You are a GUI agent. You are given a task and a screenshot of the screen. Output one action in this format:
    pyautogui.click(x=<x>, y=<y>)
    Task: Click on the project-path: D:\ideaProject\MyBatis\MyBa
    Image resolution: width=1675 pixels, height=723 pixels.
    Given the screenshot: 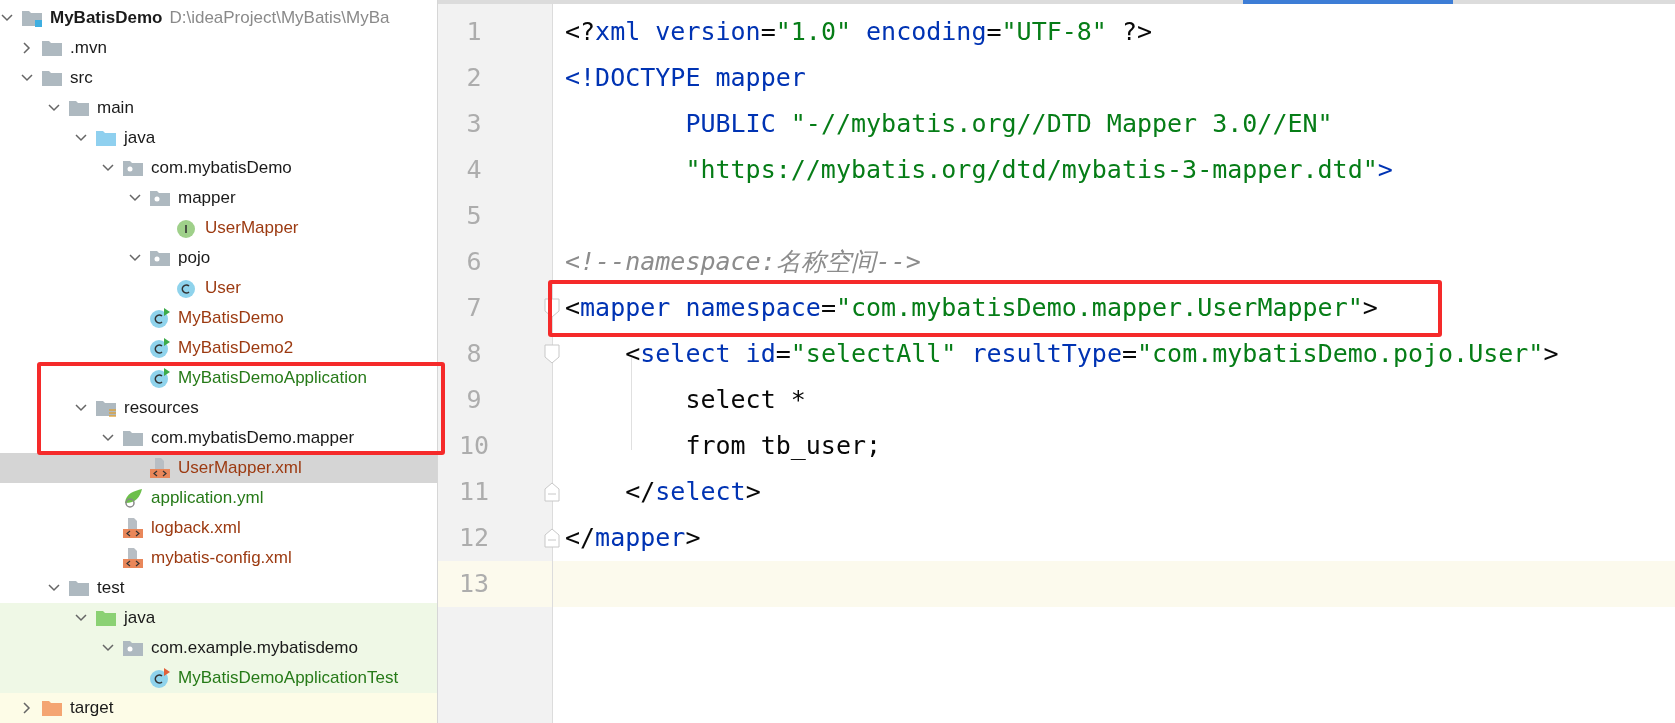 What is the action you would take?
    pyautogui.click(x=279, y=18)
    